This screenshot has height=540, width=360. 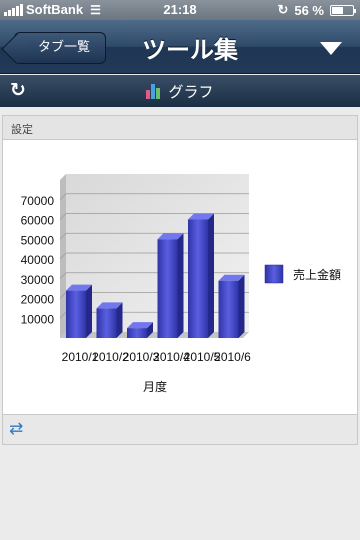 I want to click on status-right: ↻ 56 %, so click(x=316, y=10).